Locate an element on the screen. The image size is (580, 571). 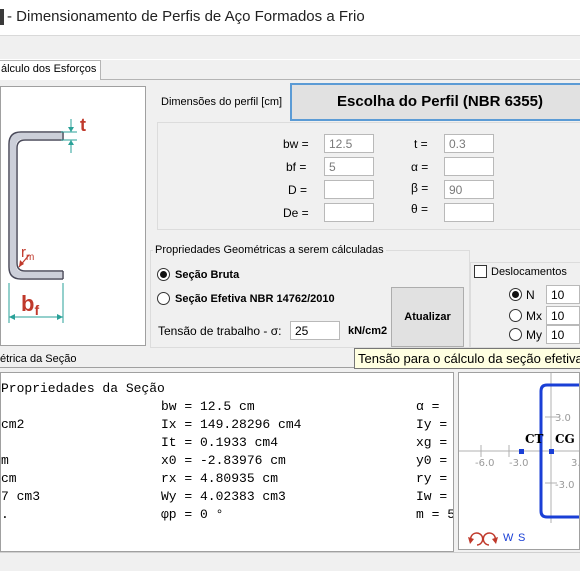
ct-point is located at coordinates (521, 451).